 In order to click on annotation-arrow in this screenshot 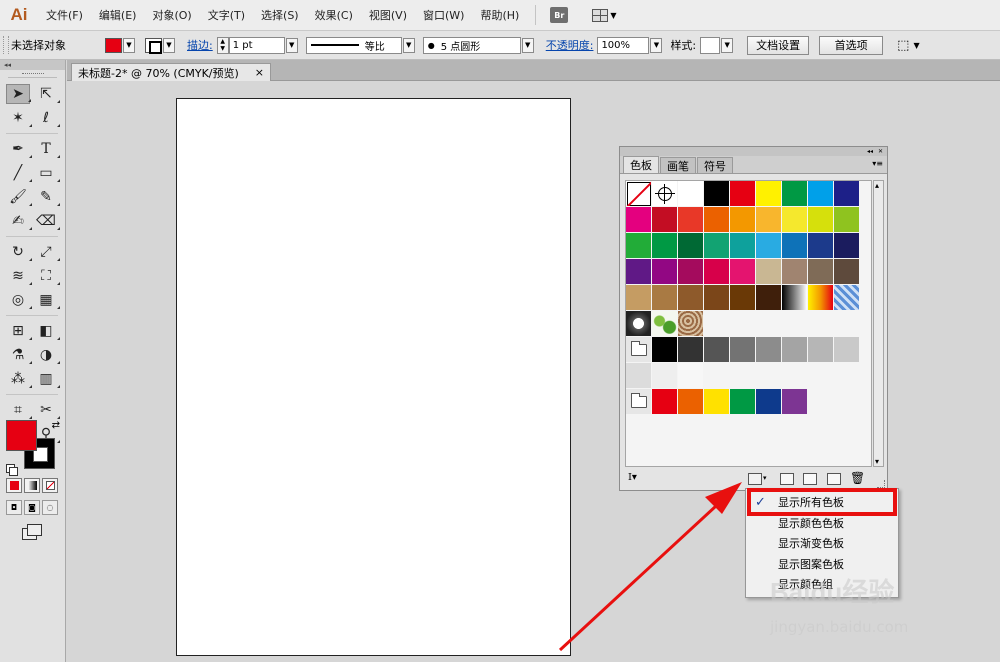, I will do `click(650, 567)`.